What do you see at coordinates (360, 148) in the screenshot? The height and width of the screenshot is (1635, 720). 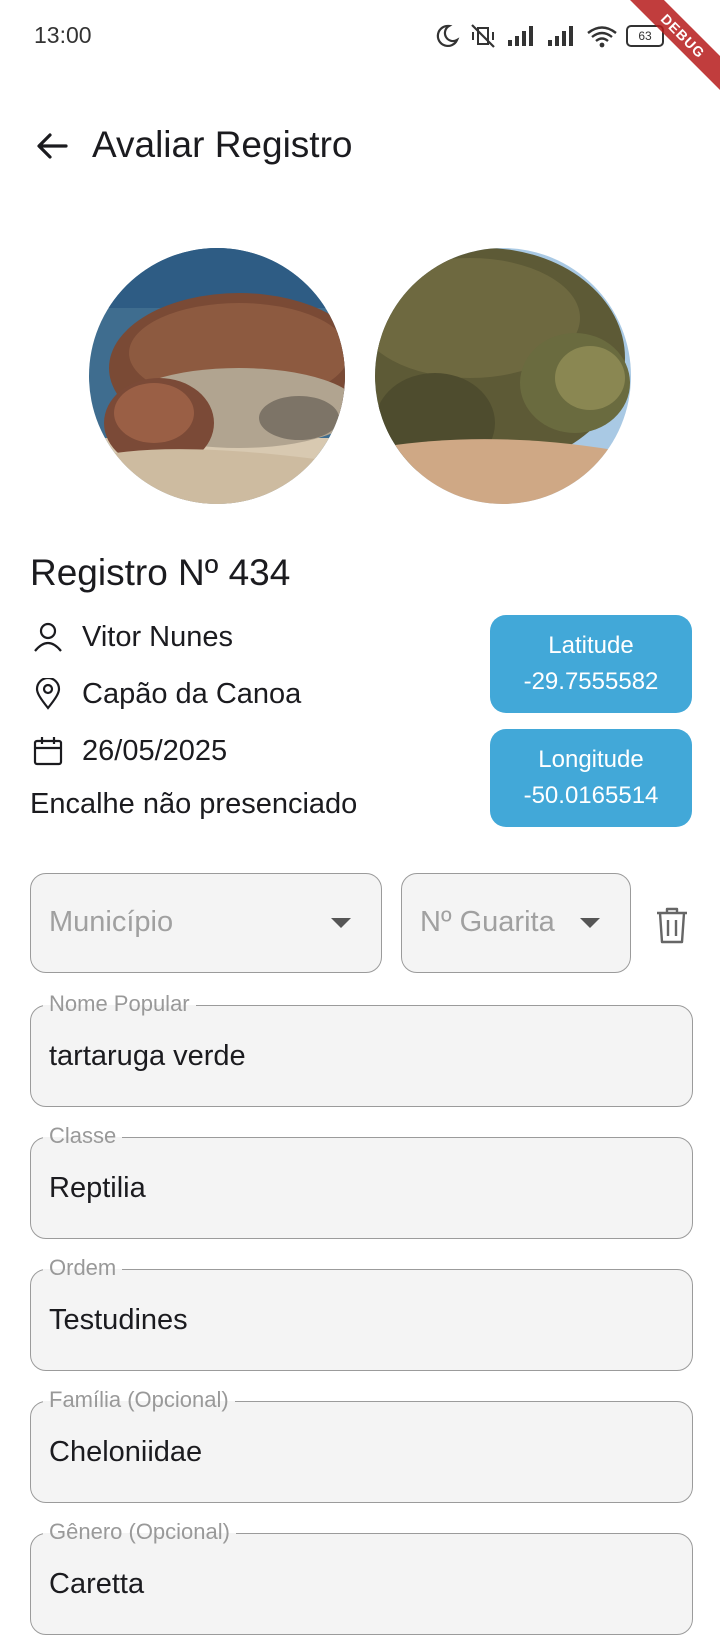 I see `app-bar: Avaliar Registro` at bounding box center [360, 148].